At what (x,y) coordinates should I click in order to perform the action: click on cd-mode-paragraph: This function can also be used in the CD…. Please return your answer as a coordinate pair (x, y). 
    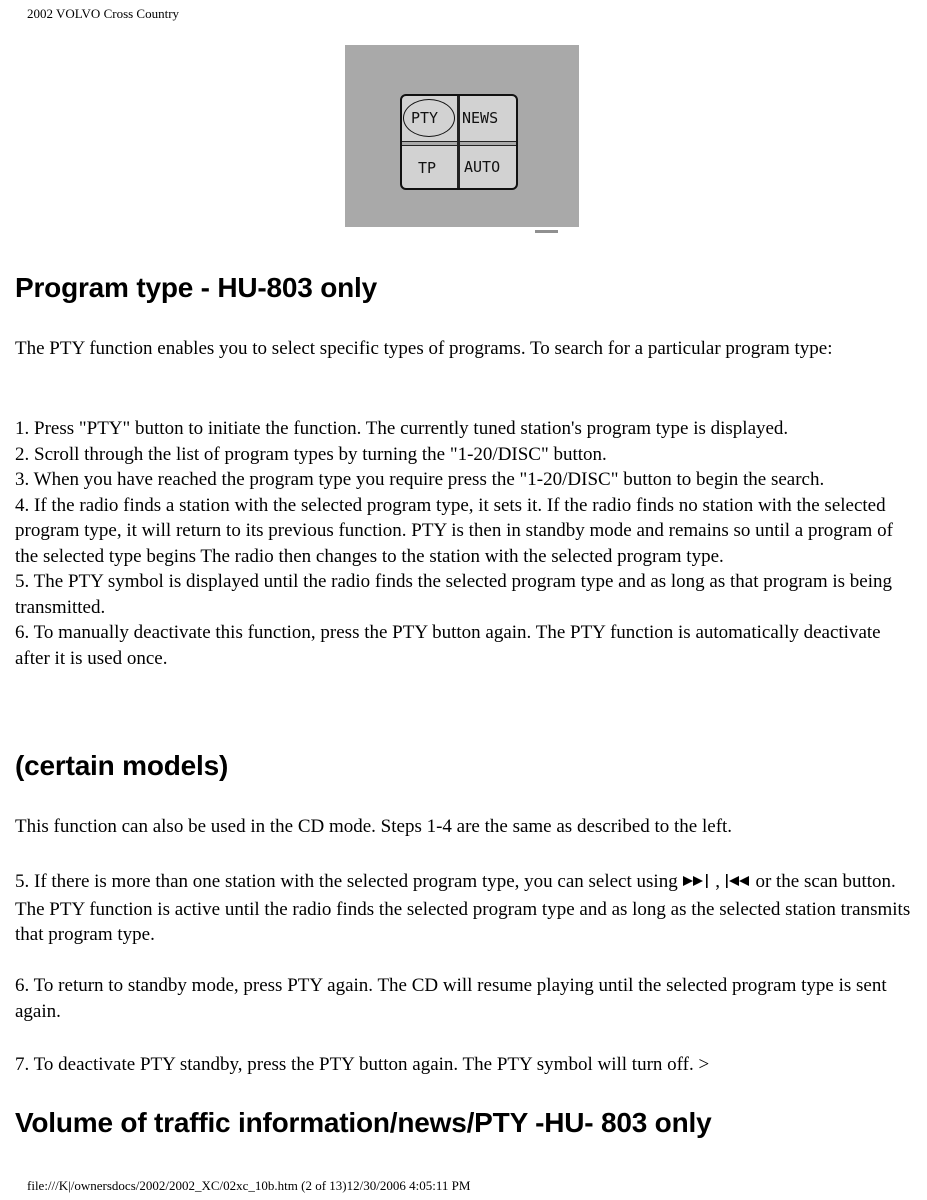
    Looking at the image, I should click on (374, 826).